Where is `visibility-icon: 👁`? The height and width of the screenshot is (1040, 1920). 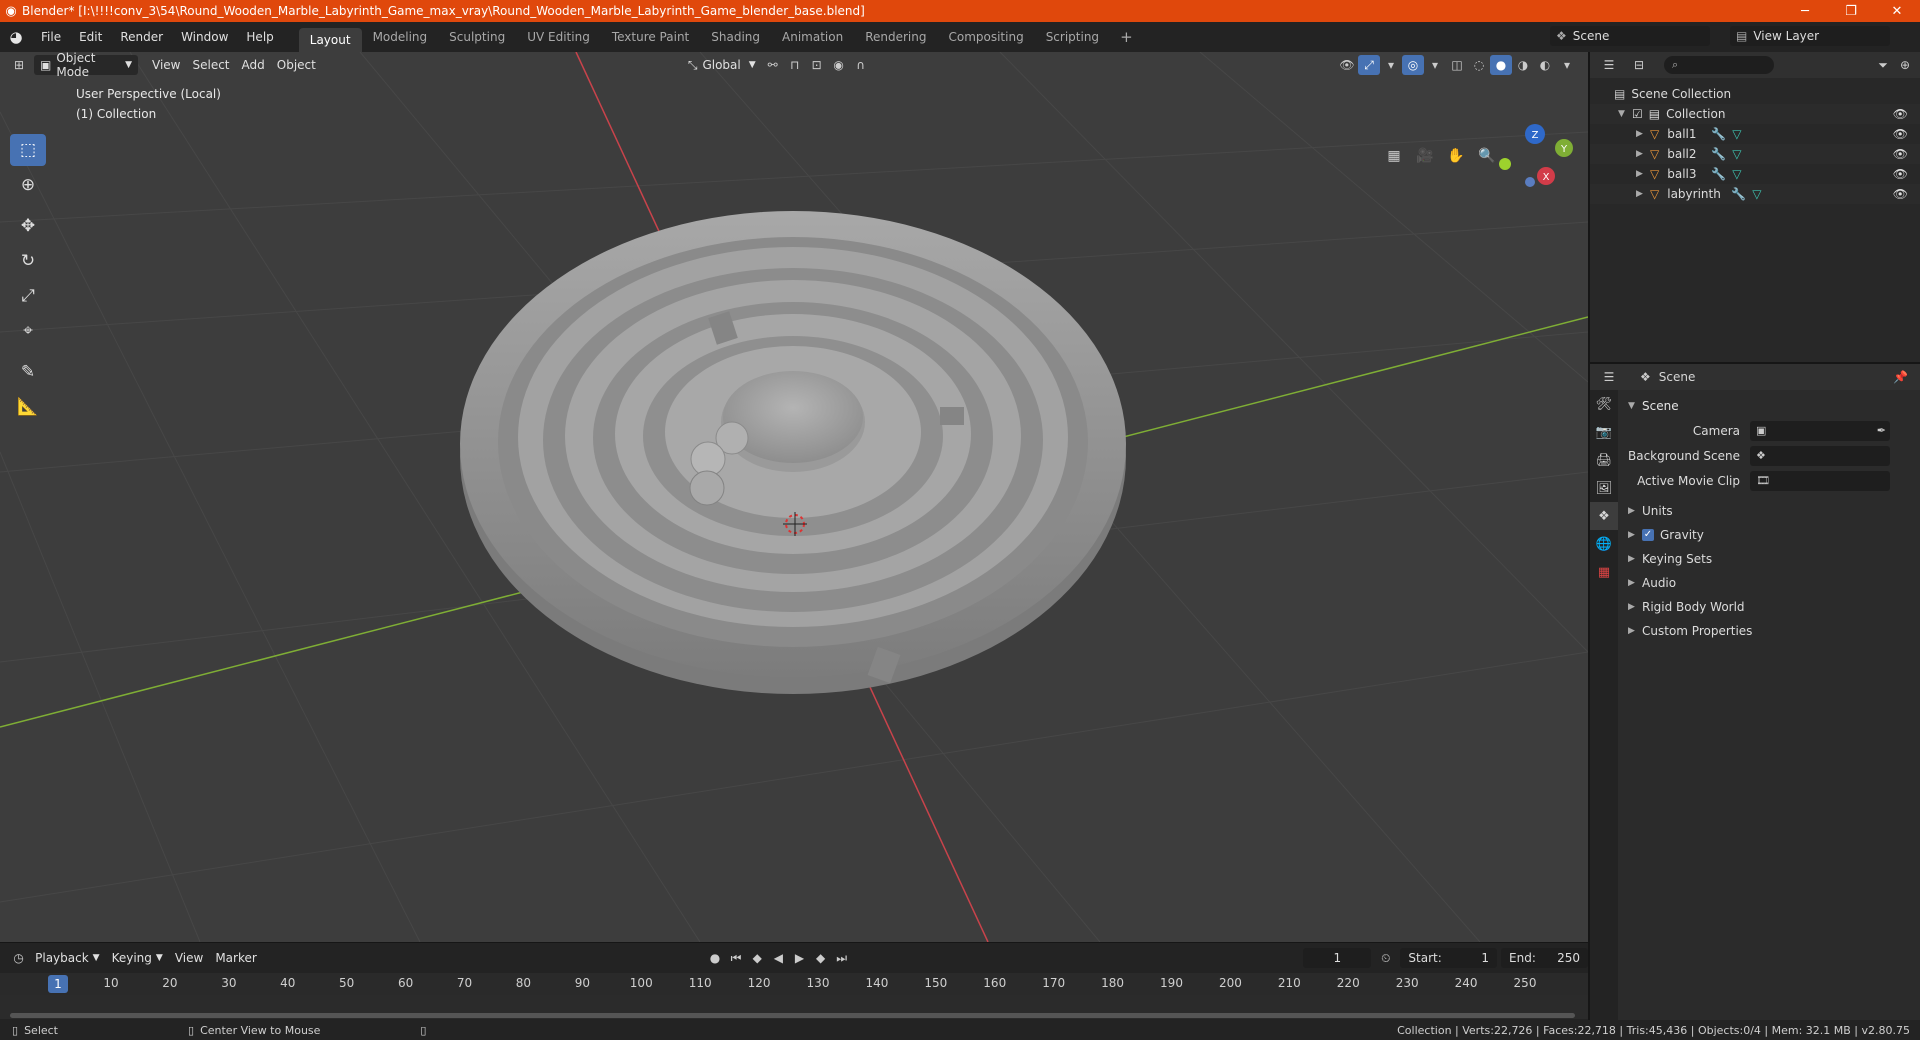
visibility-icon: 👁 is located at coordinates (1347, 65).